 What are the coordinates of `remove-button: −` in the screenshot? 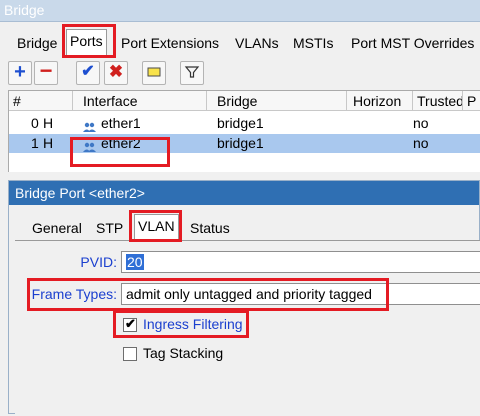 It's located at (46, 71).